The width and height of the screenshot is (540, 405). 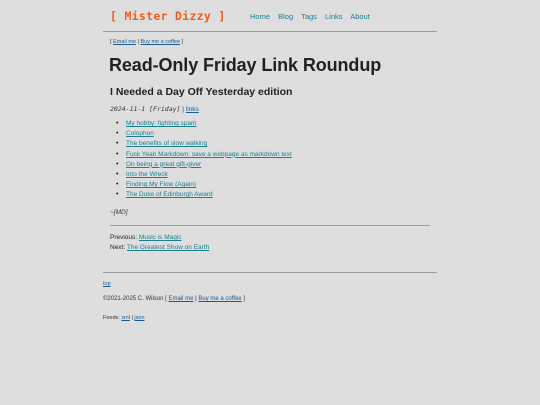 I want to click on footer-top: top, so click(x=107, y=284).